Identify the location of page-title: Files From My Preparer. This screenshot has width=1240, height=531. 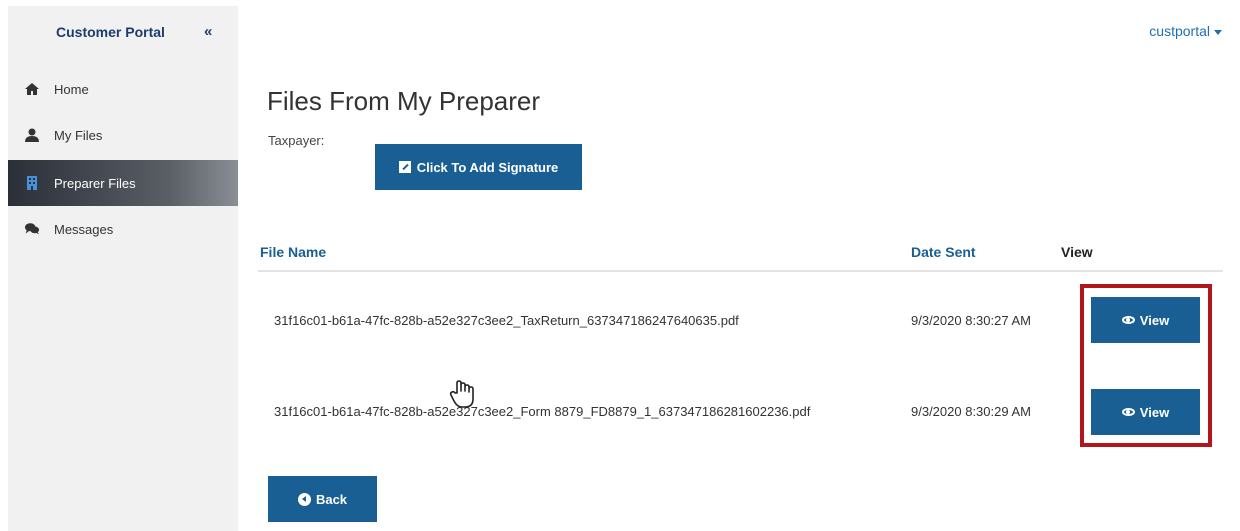
(404, 101).